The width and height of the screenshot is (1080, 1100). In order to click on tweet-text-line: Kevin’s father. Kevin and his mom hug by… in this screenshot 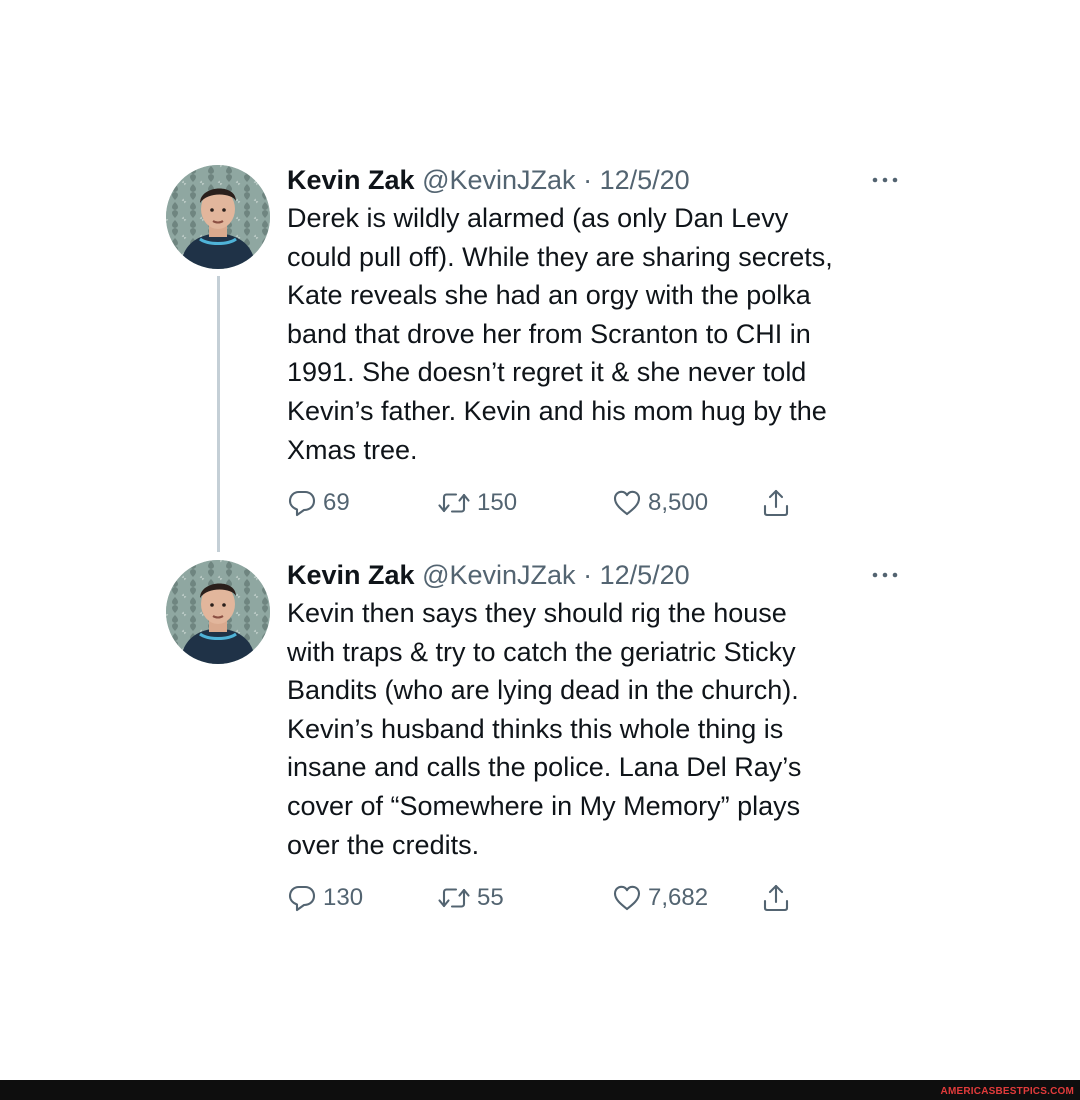, I will do `click(557, 410)`.